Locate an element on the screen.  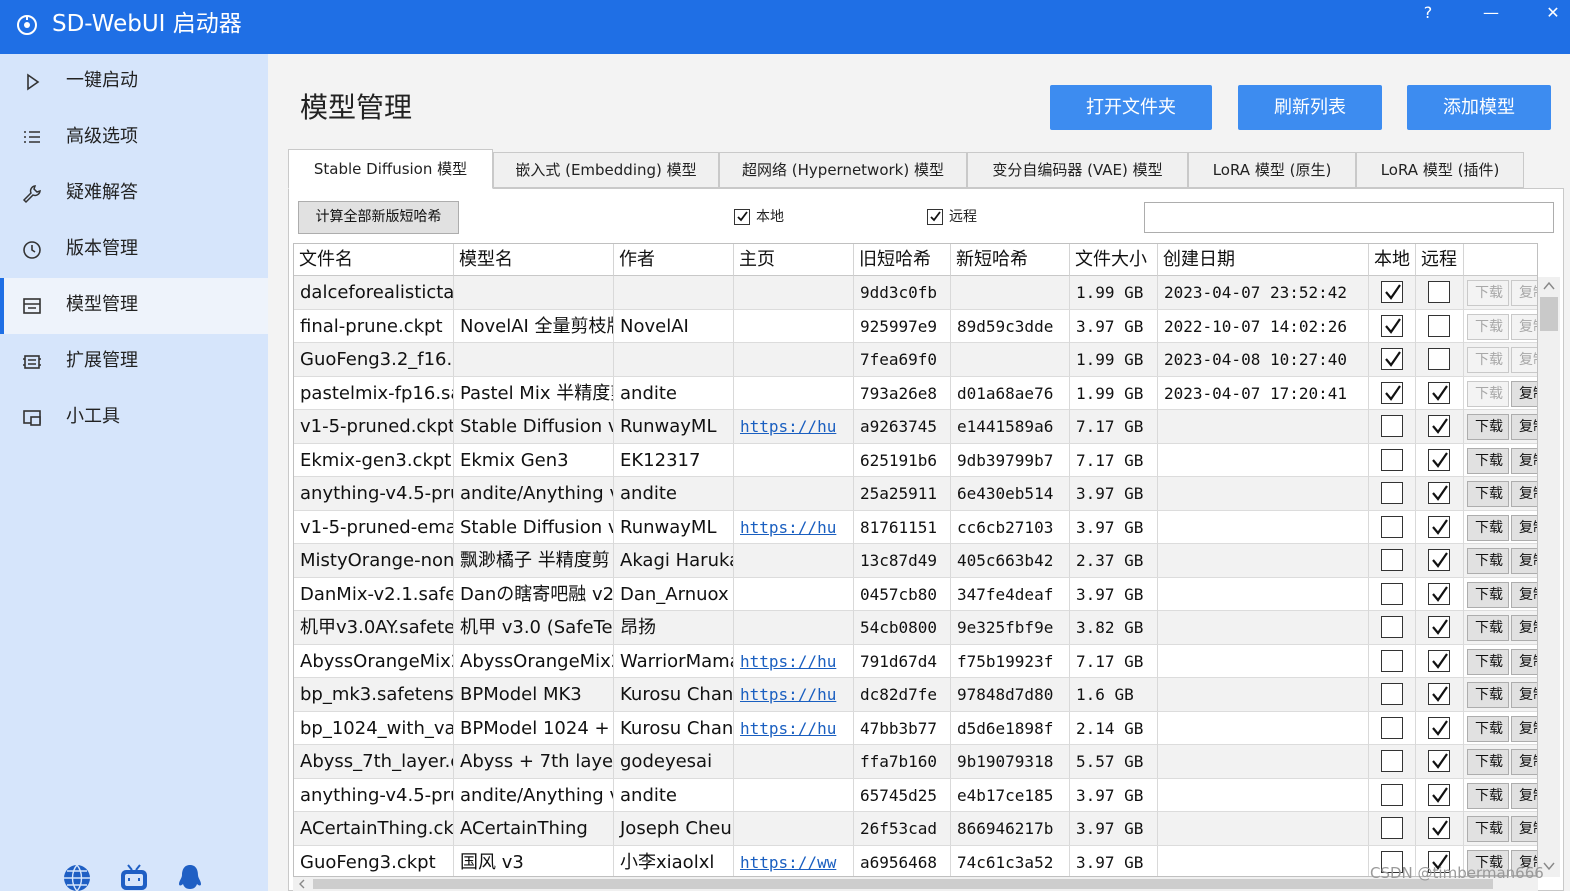
tab-vae: 变分自编码器 (VAE) 模型 is located at coordinates (1077, 170).